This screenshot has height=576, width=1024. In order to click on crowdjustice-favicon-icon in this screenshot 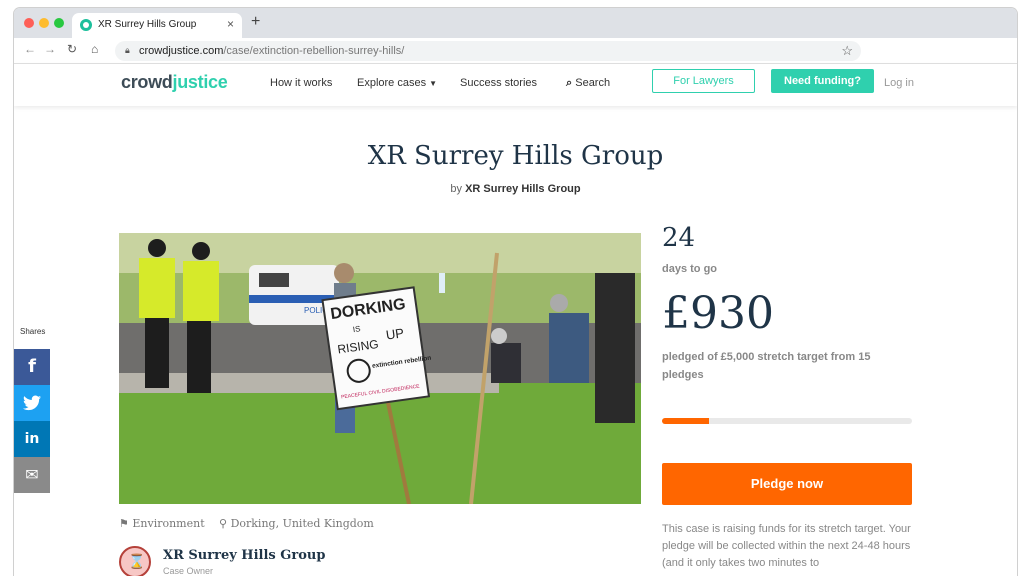, I will do `click(86, 25)`.